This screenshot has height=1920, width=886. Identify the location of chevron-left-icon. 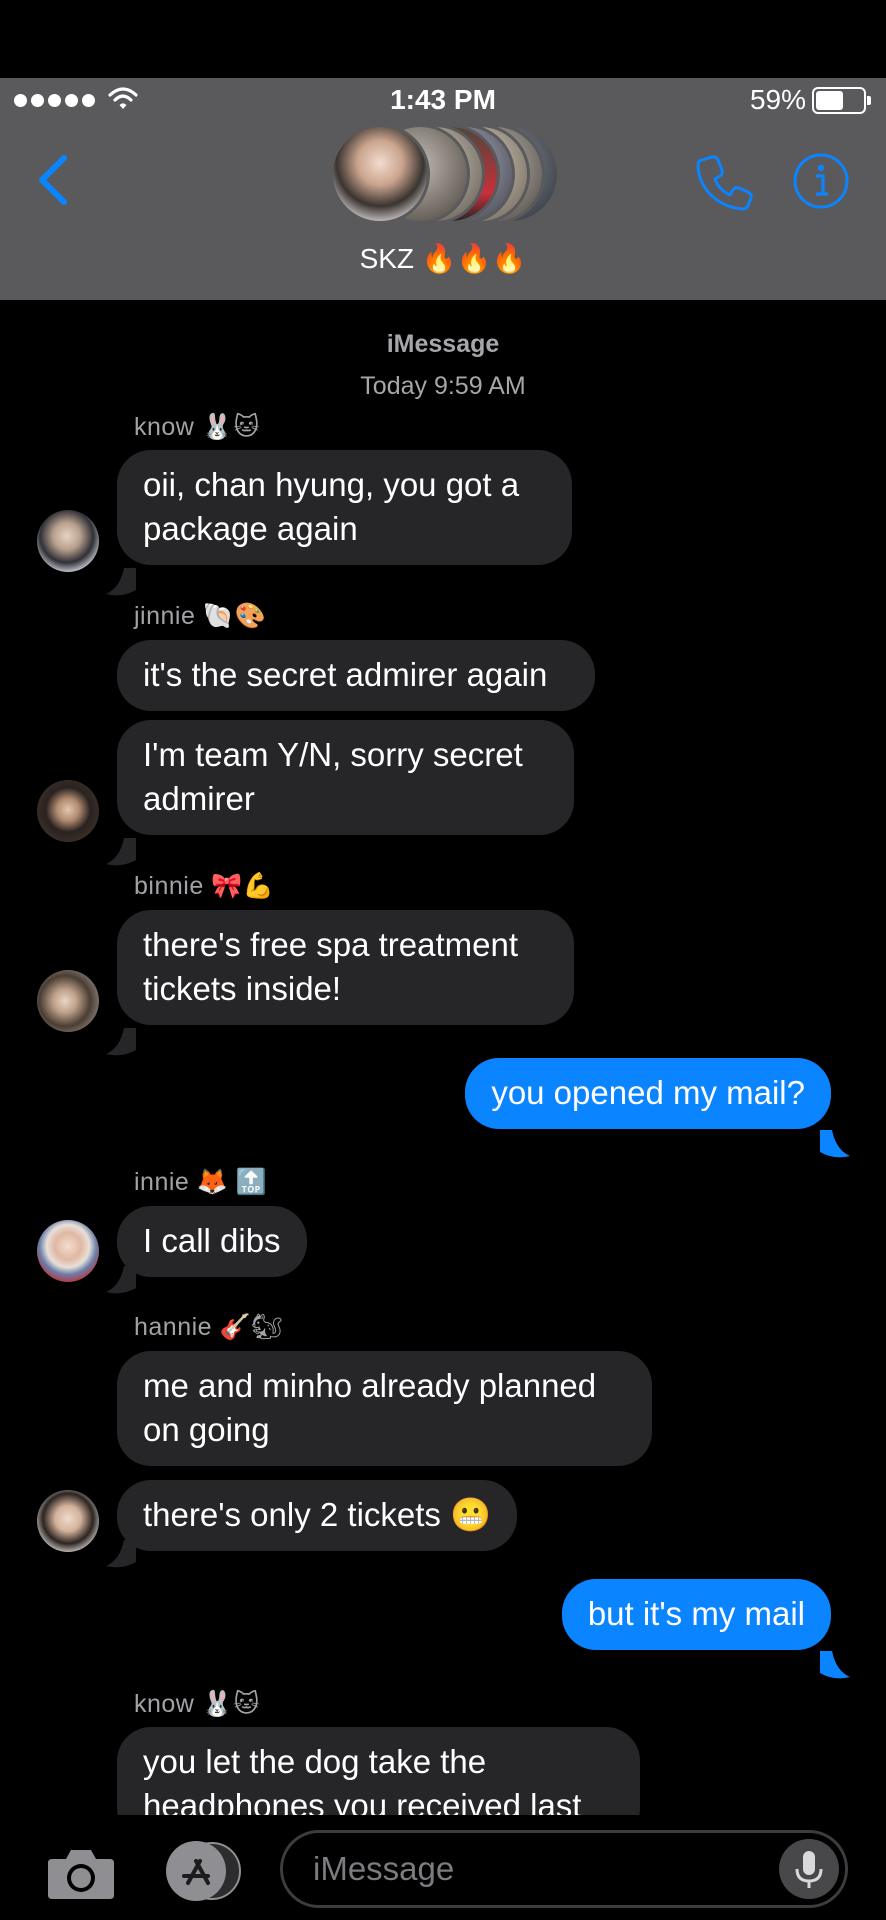
(54, 180).